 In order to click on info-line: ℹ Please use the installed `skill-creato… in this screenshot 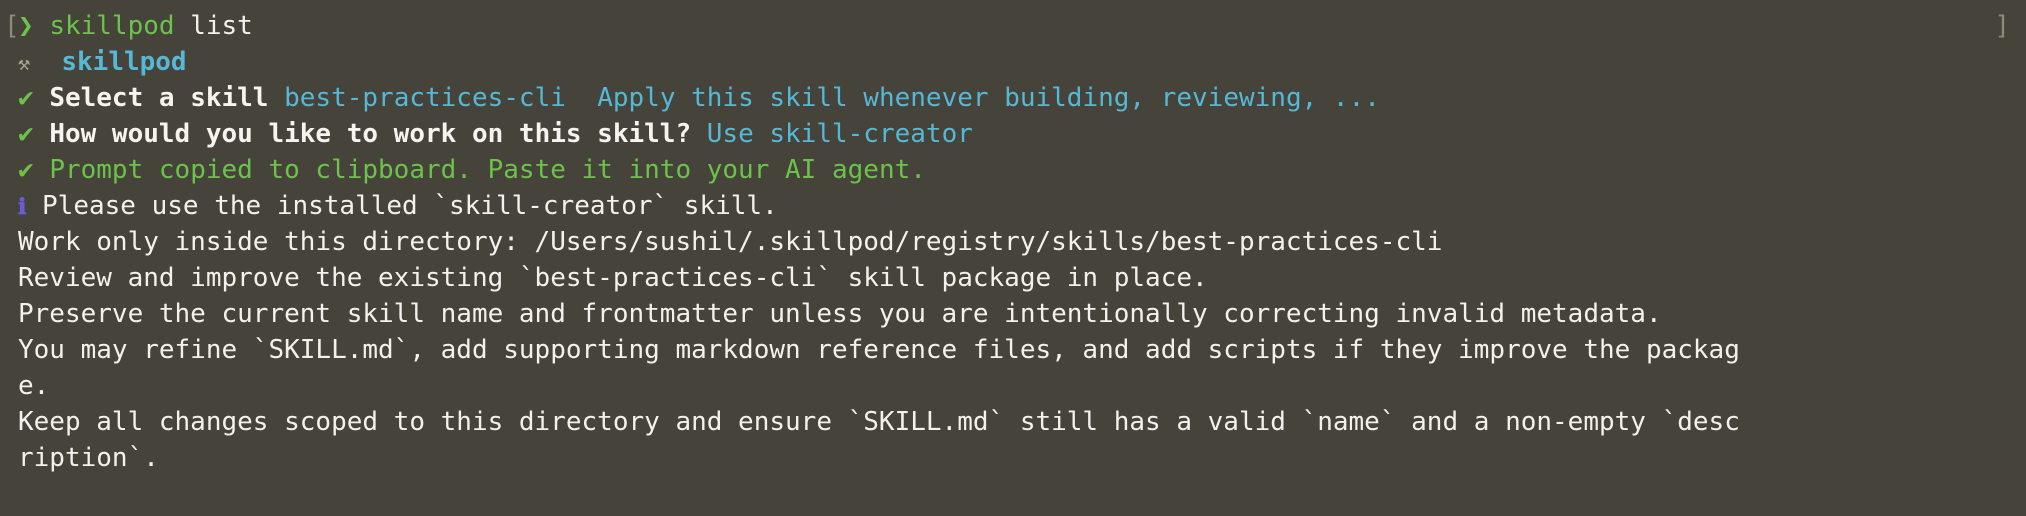, I will do `click(1022, 206)`.